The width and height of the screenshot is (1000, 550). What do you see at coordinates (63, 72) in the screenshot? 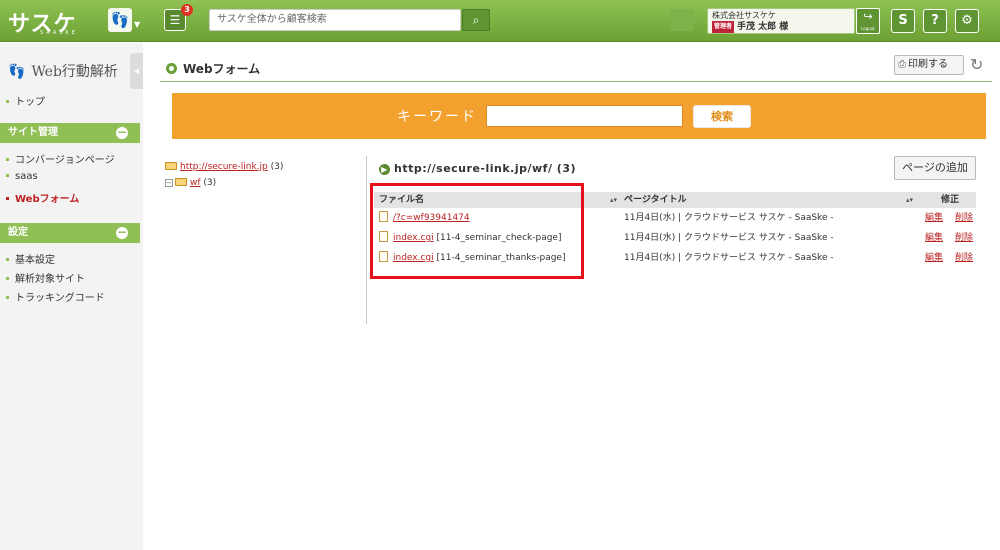
I see `sidebar-title: 👣 Web行動解析` at bounding box center [63, 72].